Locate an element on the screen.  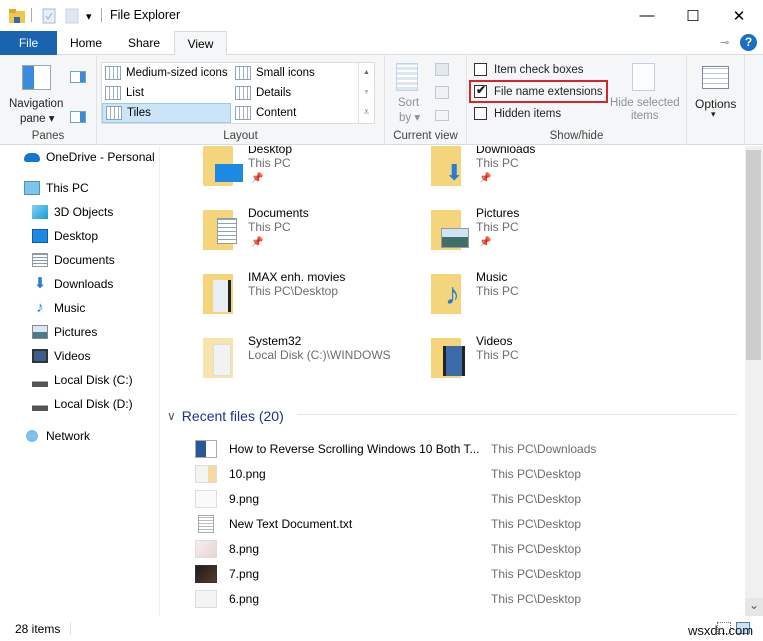
new-folder-quick-button is located at coordinates (72, 16).